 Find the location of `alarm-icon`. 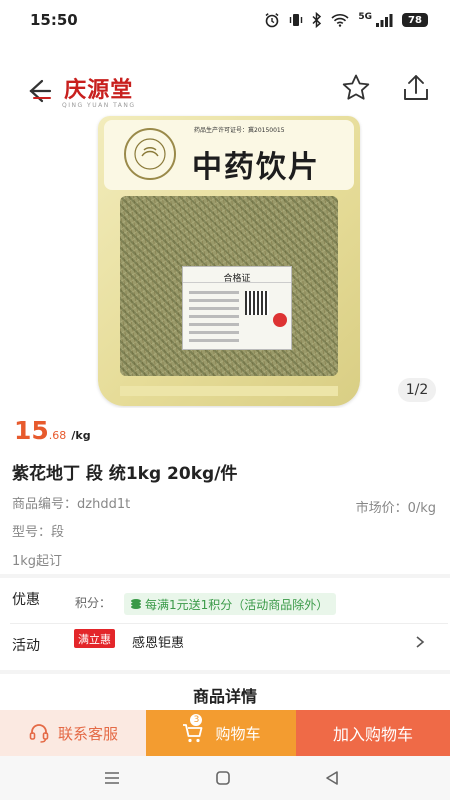

alarm-icon is located at coordinates (272, 20).